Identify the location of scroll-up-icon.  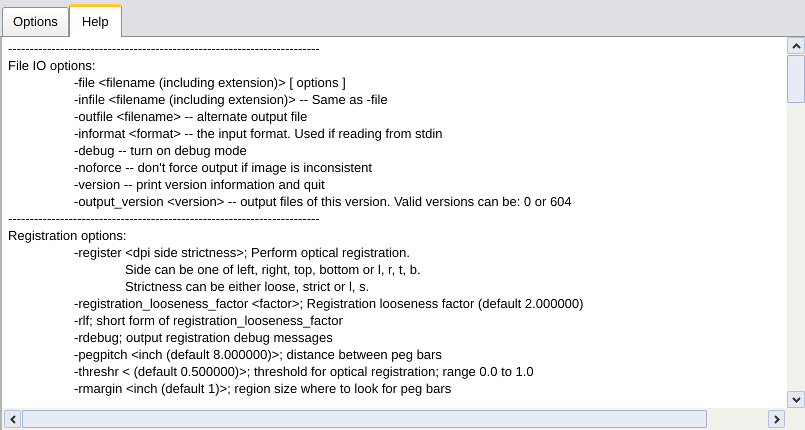
(796, 45).